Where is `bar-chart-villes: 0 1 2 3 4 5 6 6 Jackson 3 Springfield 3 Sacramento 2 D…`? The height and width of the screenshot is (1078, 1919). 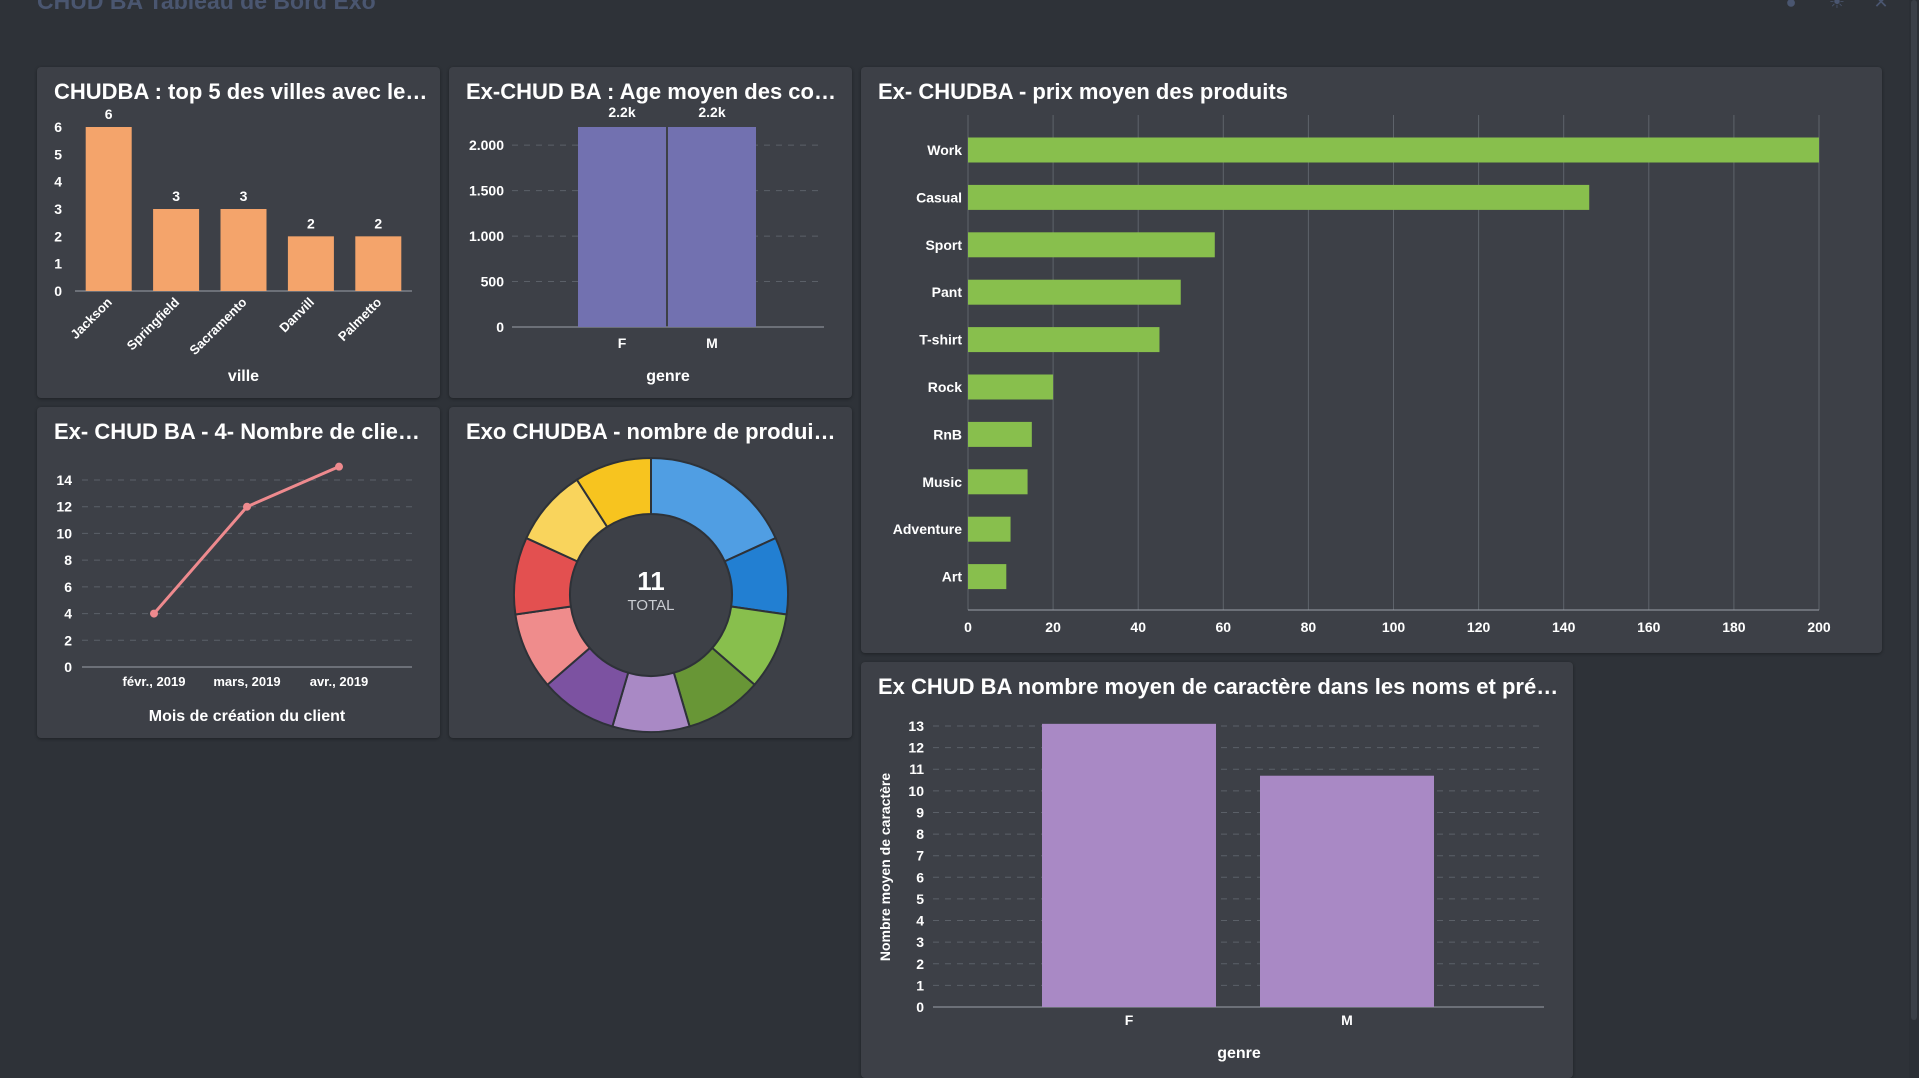
bar-chart-villes: 0 1 2 3 4 5 6 6 Jackson 3 Springfield 3 Sacramento 2 D… is located at coordinates (233, 245).